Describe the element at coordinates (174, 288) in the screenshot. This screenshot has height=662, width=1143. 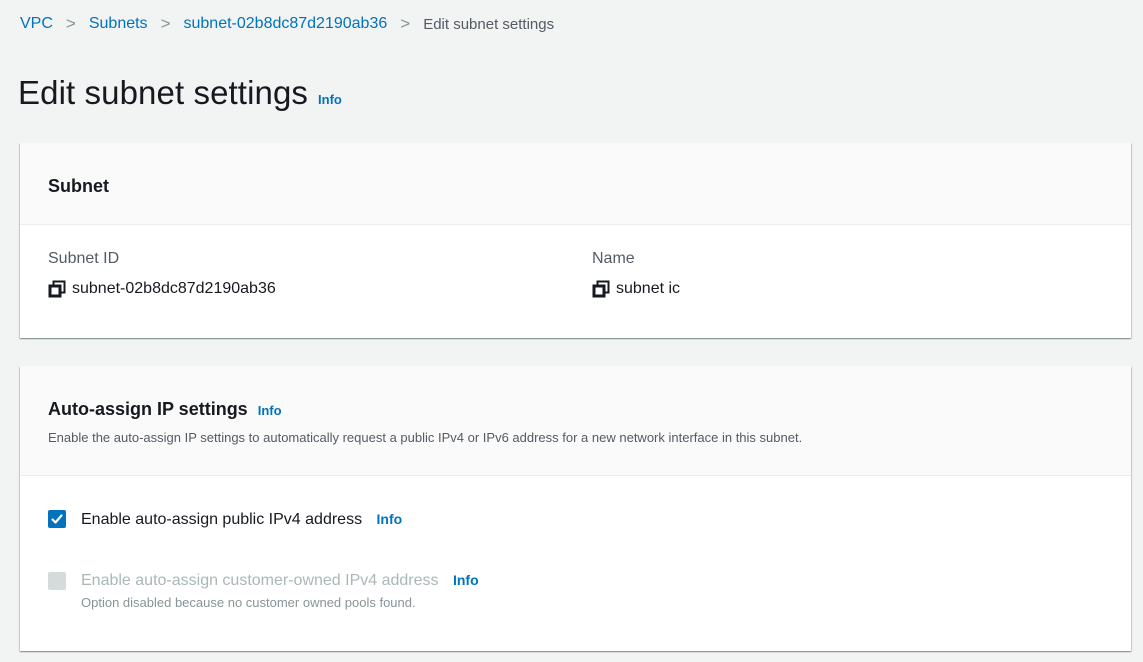
I see `subnet-id-value: subnet-02b8dc87d2190ab36` at that location.